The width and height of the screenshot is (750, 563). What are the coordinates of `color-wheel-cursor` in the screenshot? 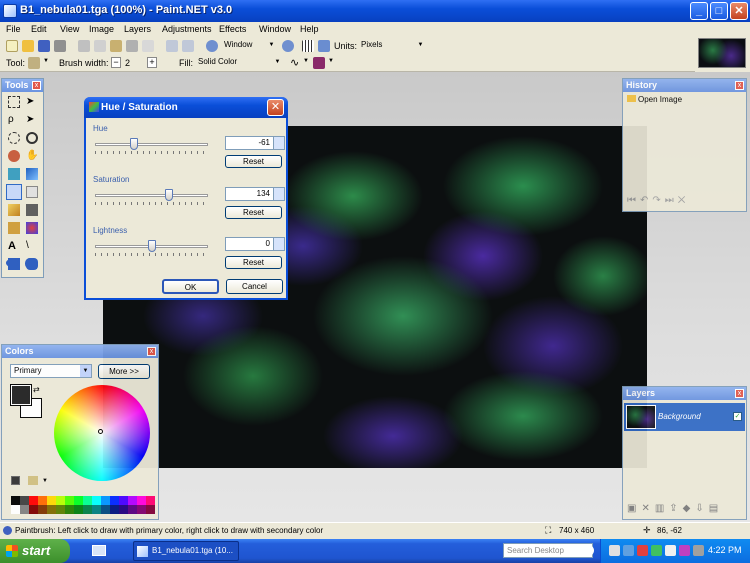 It's located at (100, 431).